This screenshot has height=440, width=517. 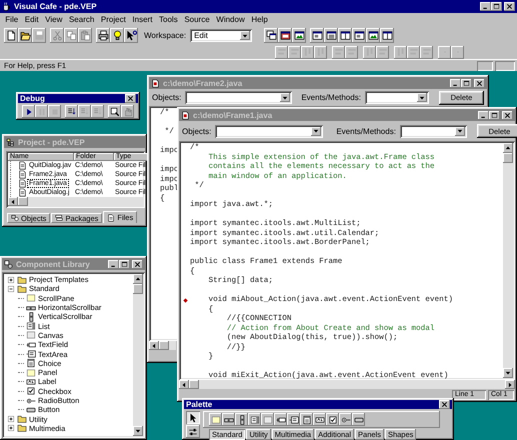 I want to click on scroll-right-button, so click(x=510, y=384).